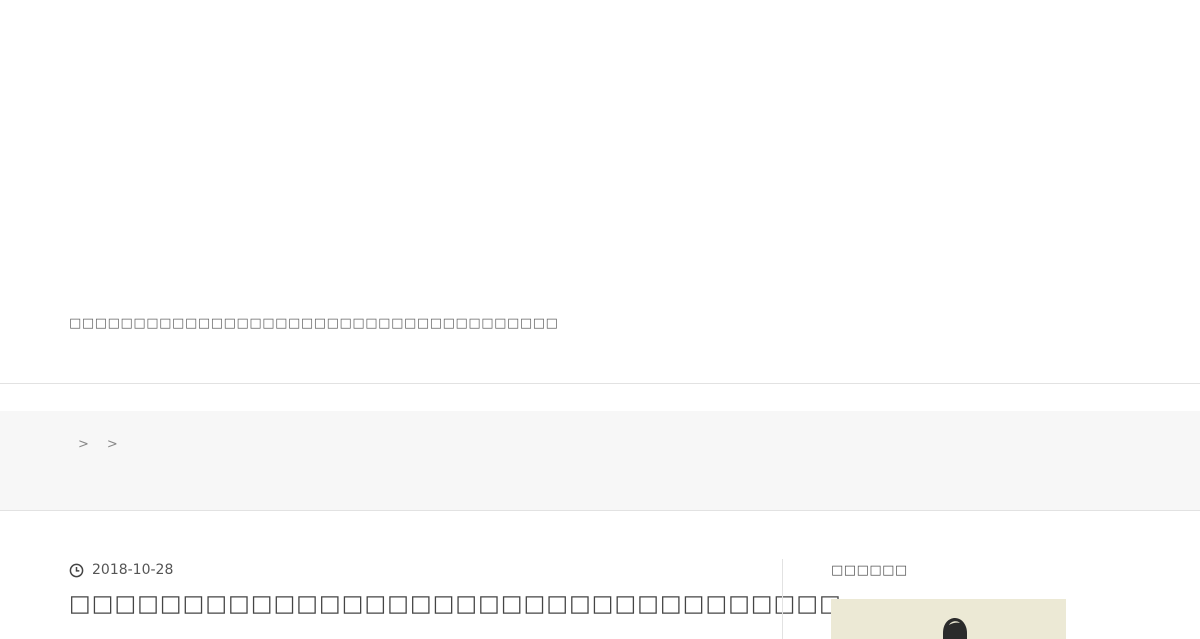 This screenshot has width=1200, height=639. I want to click on site-tagline: □□□□□□□□□□□□□□□□□□□□□□□□□□□□□□□□□□□□□□, so click(314, 323).